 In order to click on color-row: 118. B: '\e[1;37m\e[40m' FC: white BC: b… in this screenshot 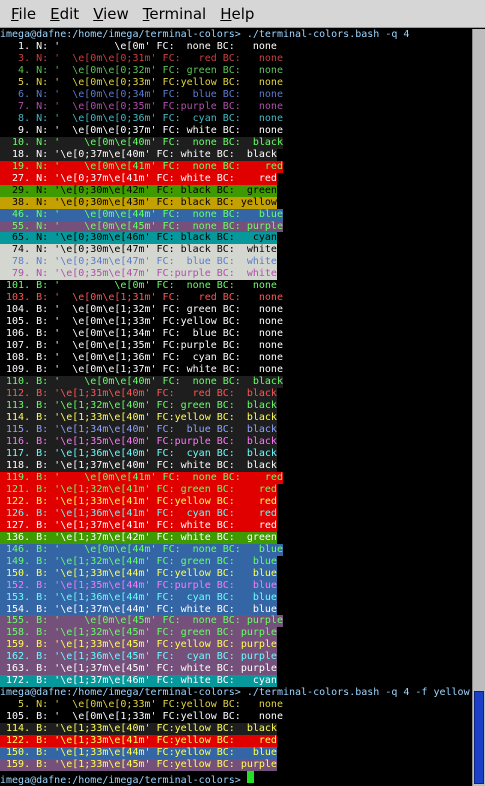, I will do `click(236, 465)`.